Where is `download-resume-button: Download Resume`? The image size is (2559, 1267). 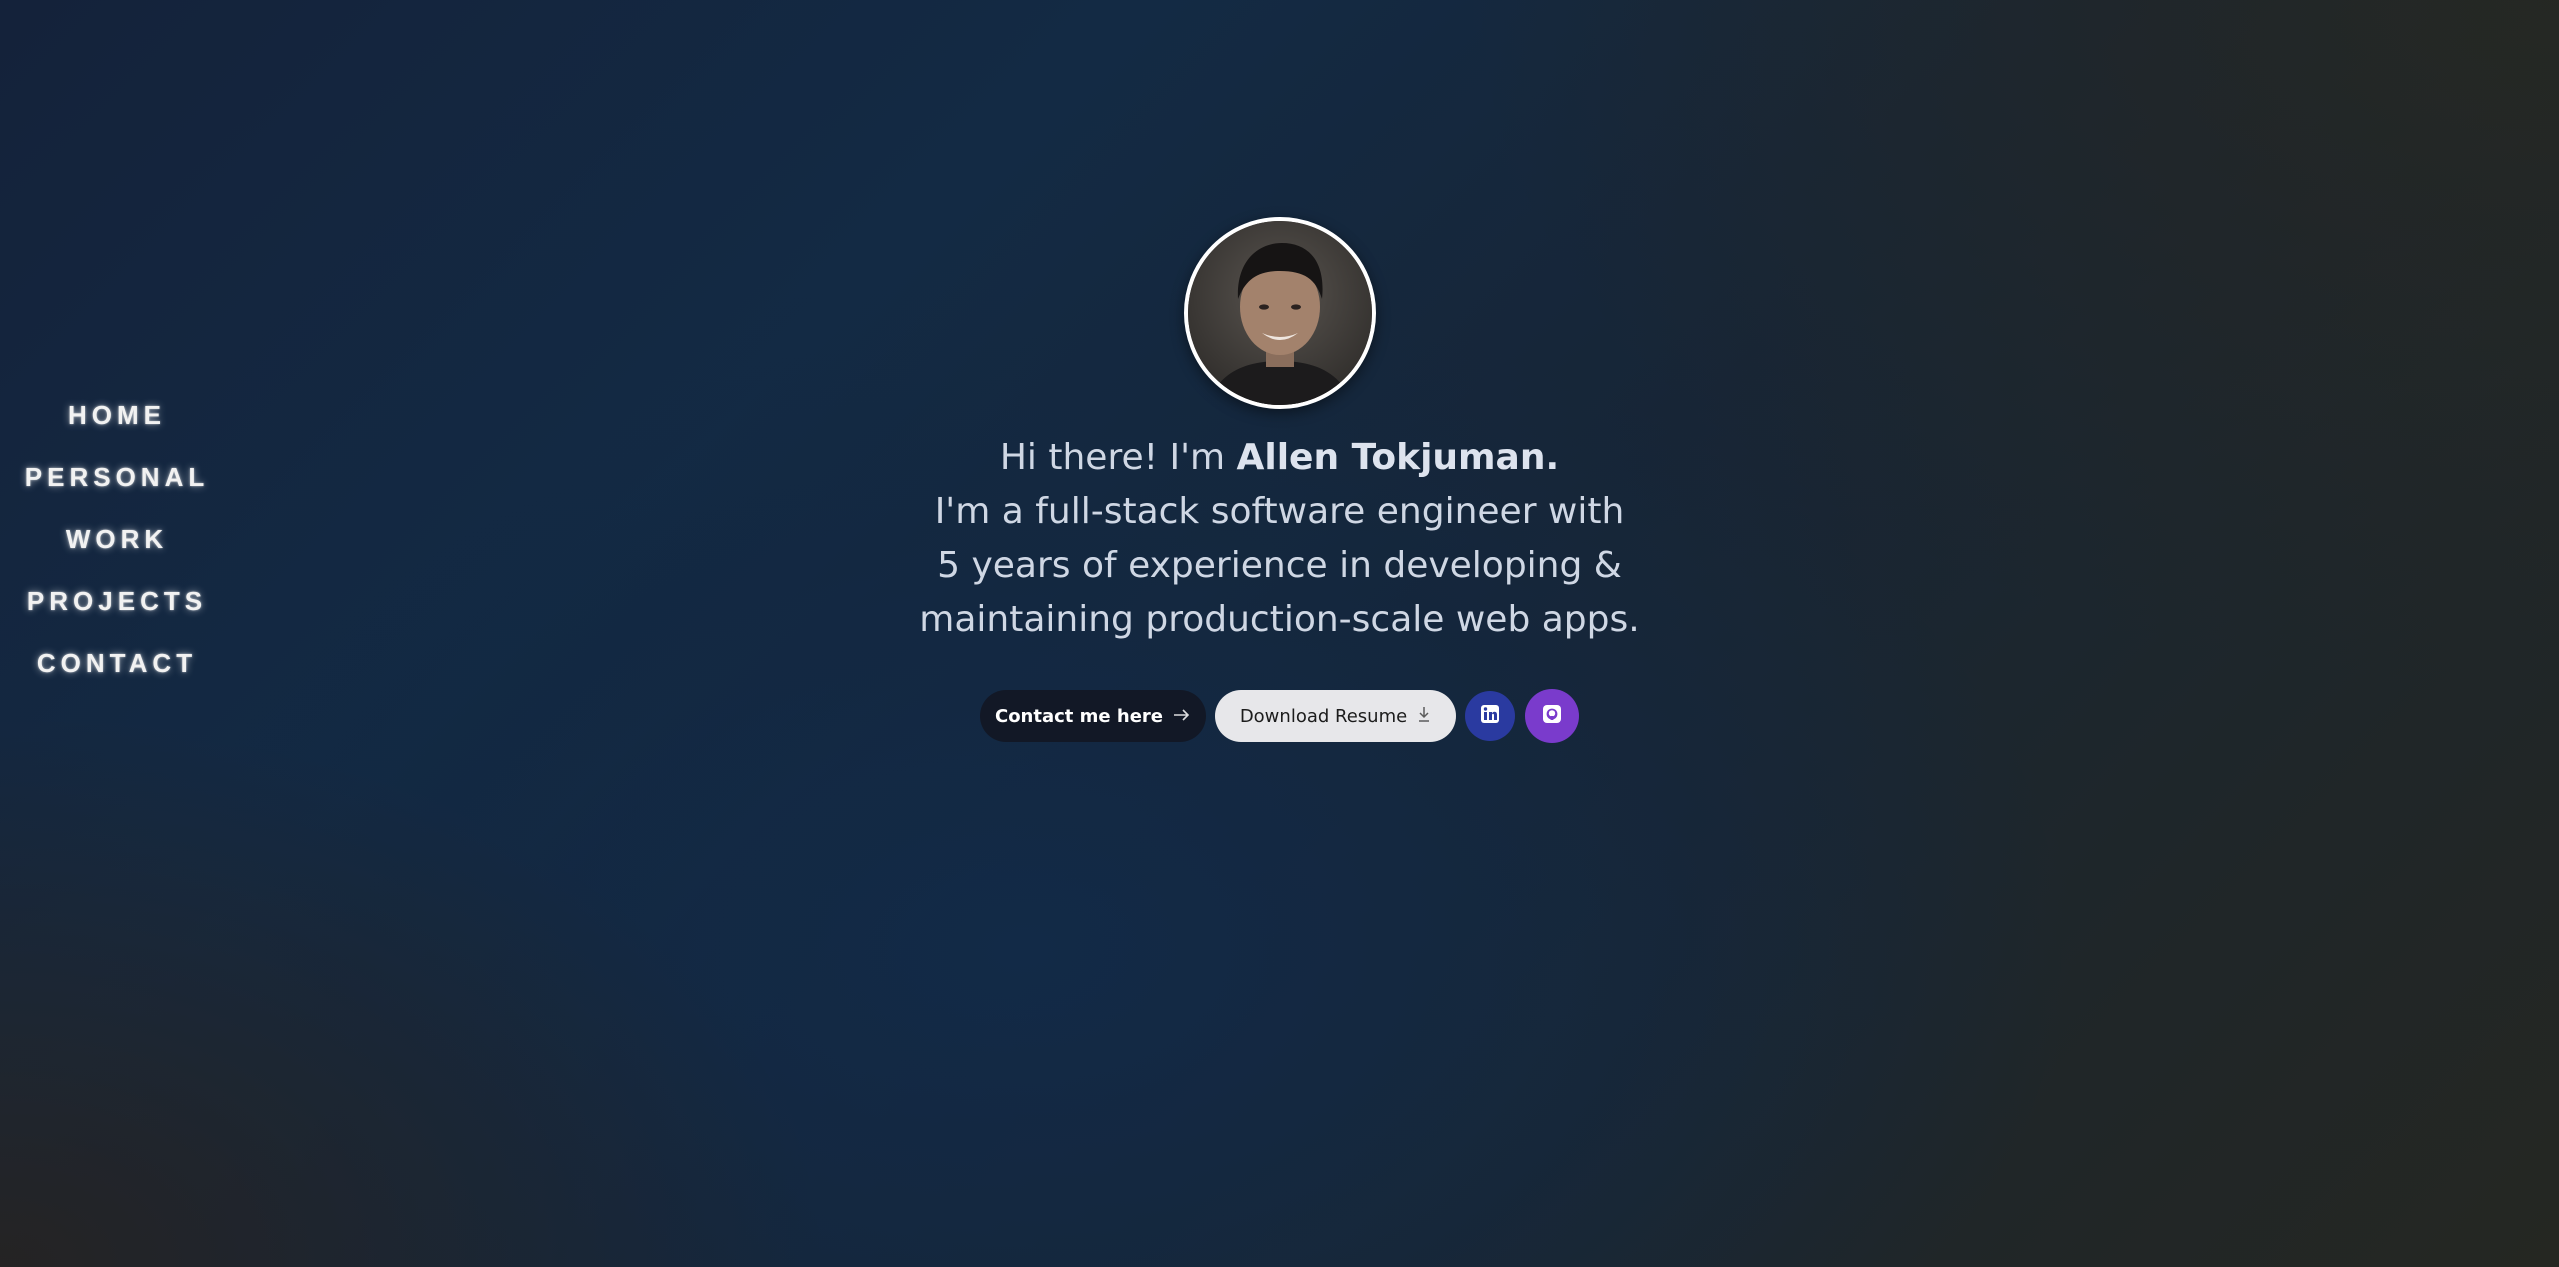 download-resume-button: Download Resume is located at coordinates (1335, 716).